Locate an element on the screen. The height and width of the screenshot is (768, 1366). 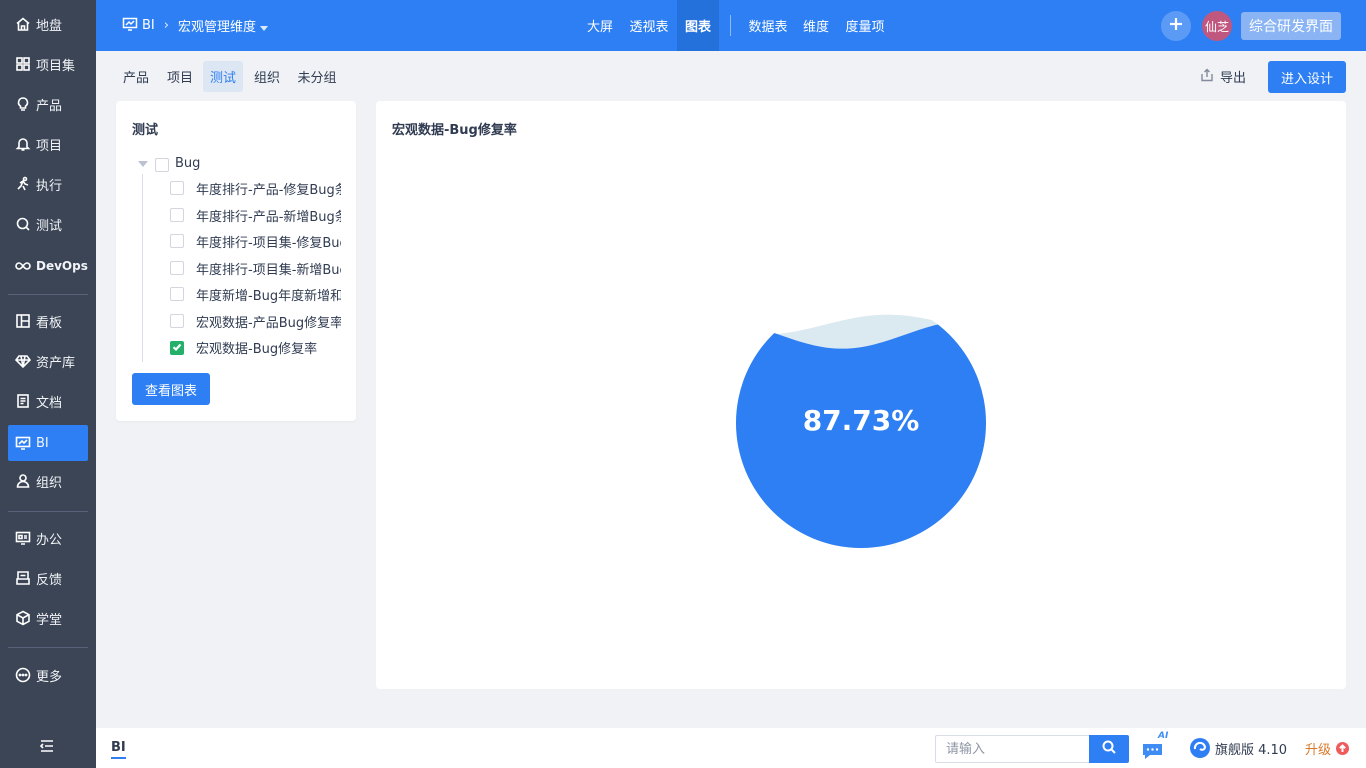
create-button is located at coordinates (1176, 26).